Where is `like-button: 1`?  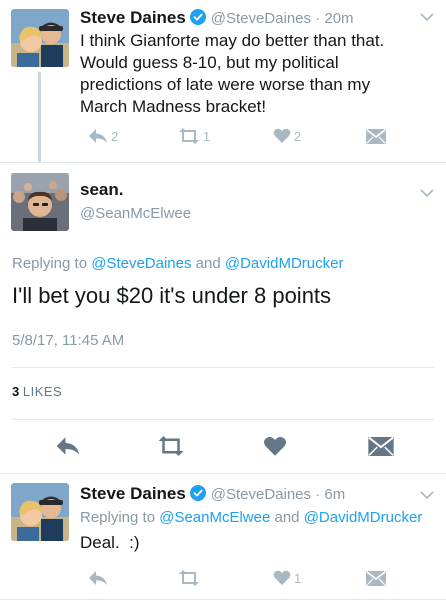 like-button: 1 is located at coordinates (287, 578).